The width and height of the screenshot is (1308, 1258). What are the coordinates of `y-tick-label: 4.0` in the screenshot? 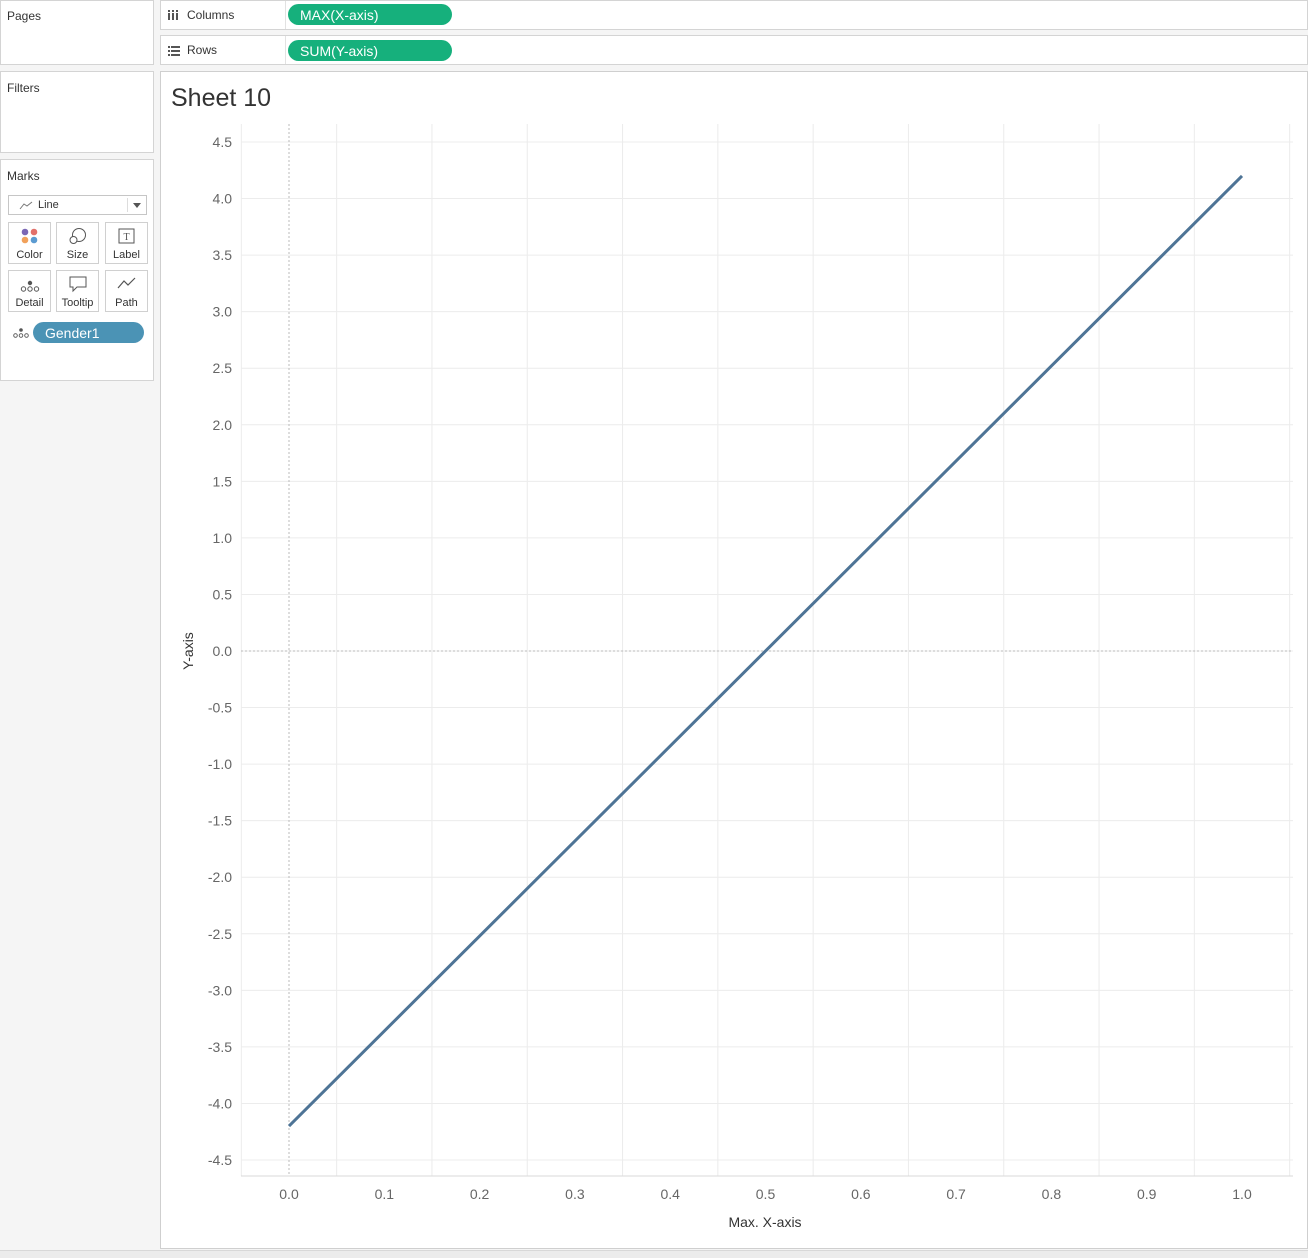 It's located at (223, 199).